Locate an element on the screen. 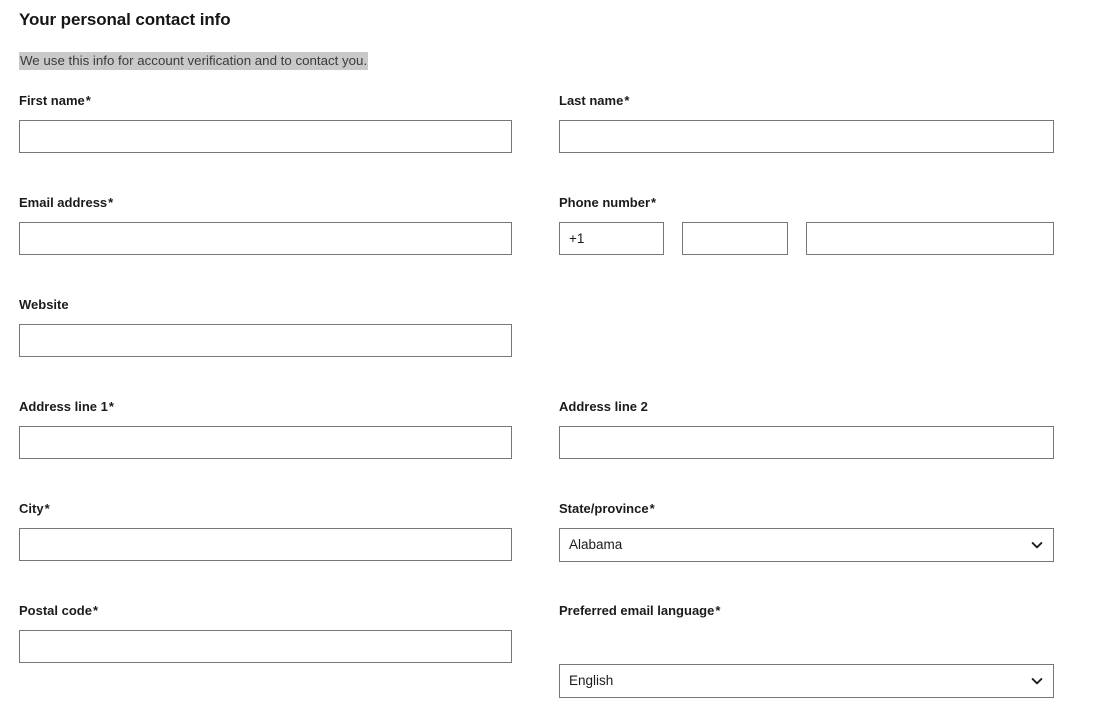  field-address-line-2: Address line 2 is located at coordinates (806, 407).